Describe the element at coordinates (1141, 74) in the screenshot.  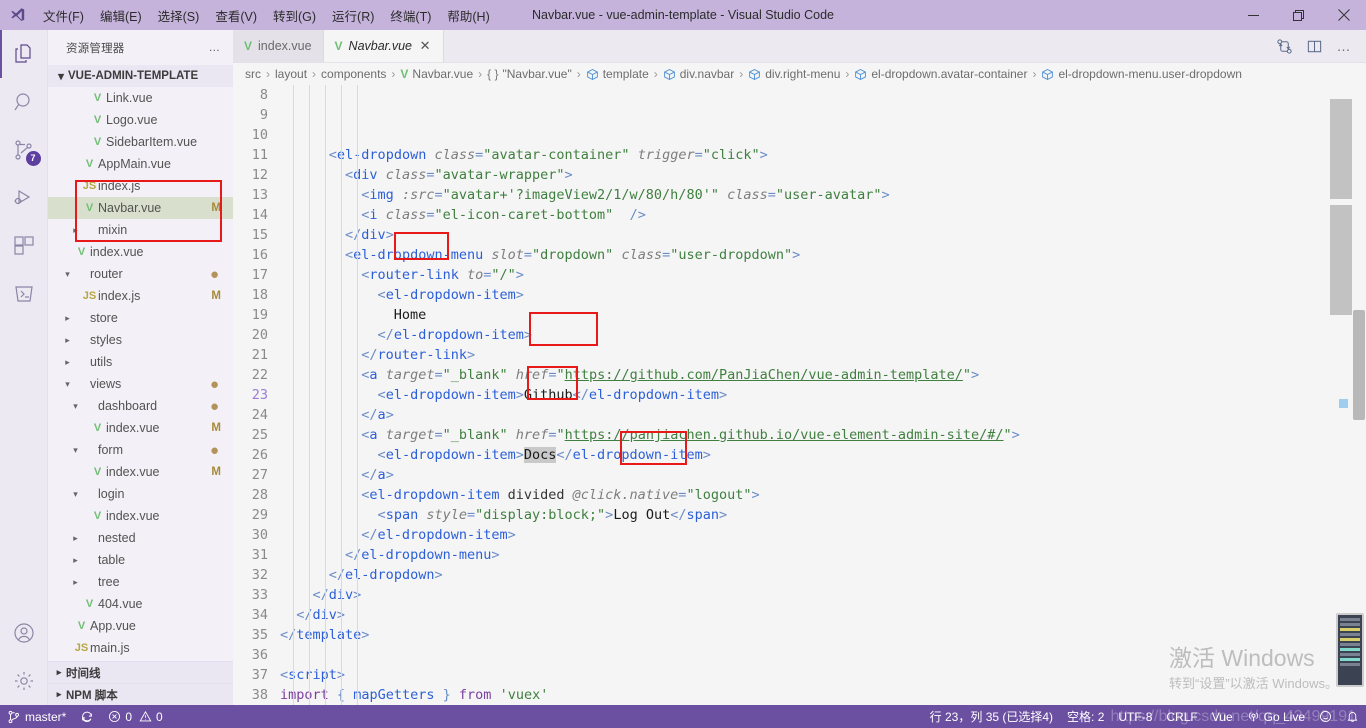
I see `breadcrumb-item-9: el-dropdown-menu.user-dropdown` at that location.